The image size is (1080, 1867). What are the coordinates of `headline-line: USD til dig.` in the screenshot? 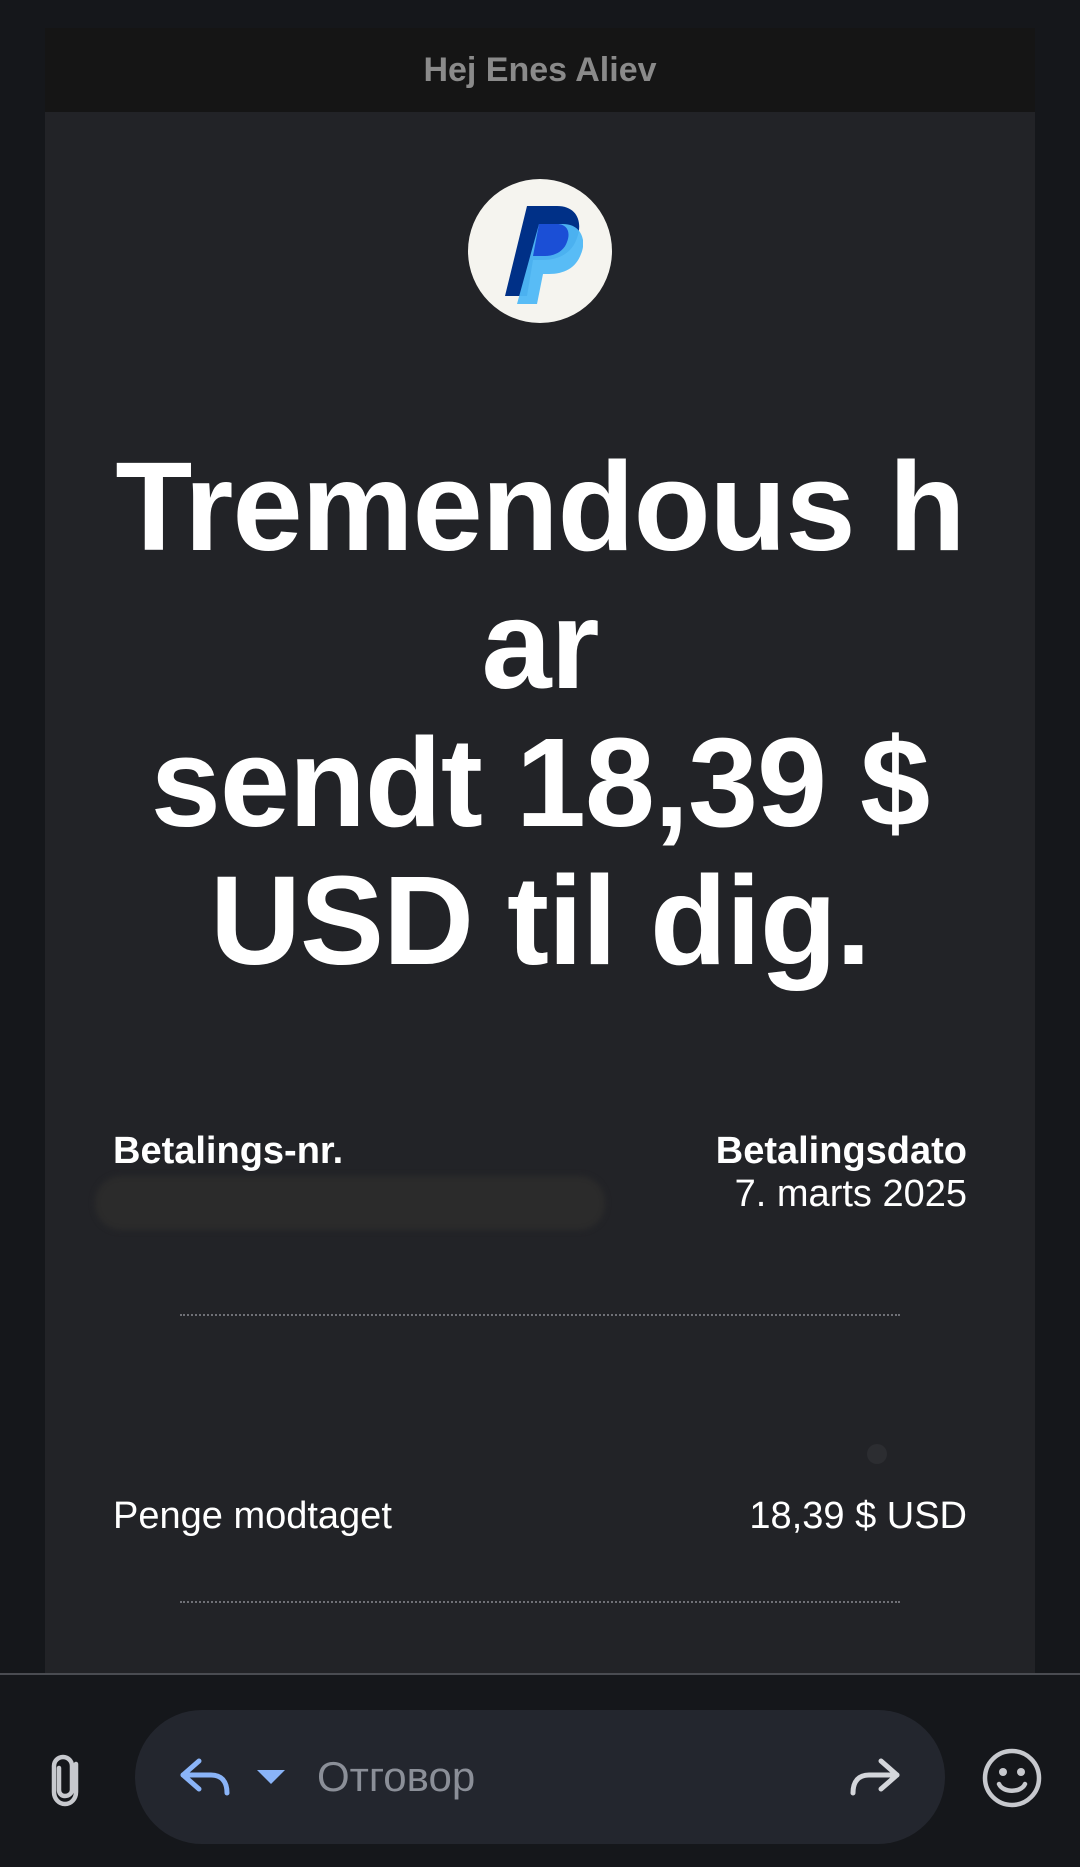 It's located at (540, 920).